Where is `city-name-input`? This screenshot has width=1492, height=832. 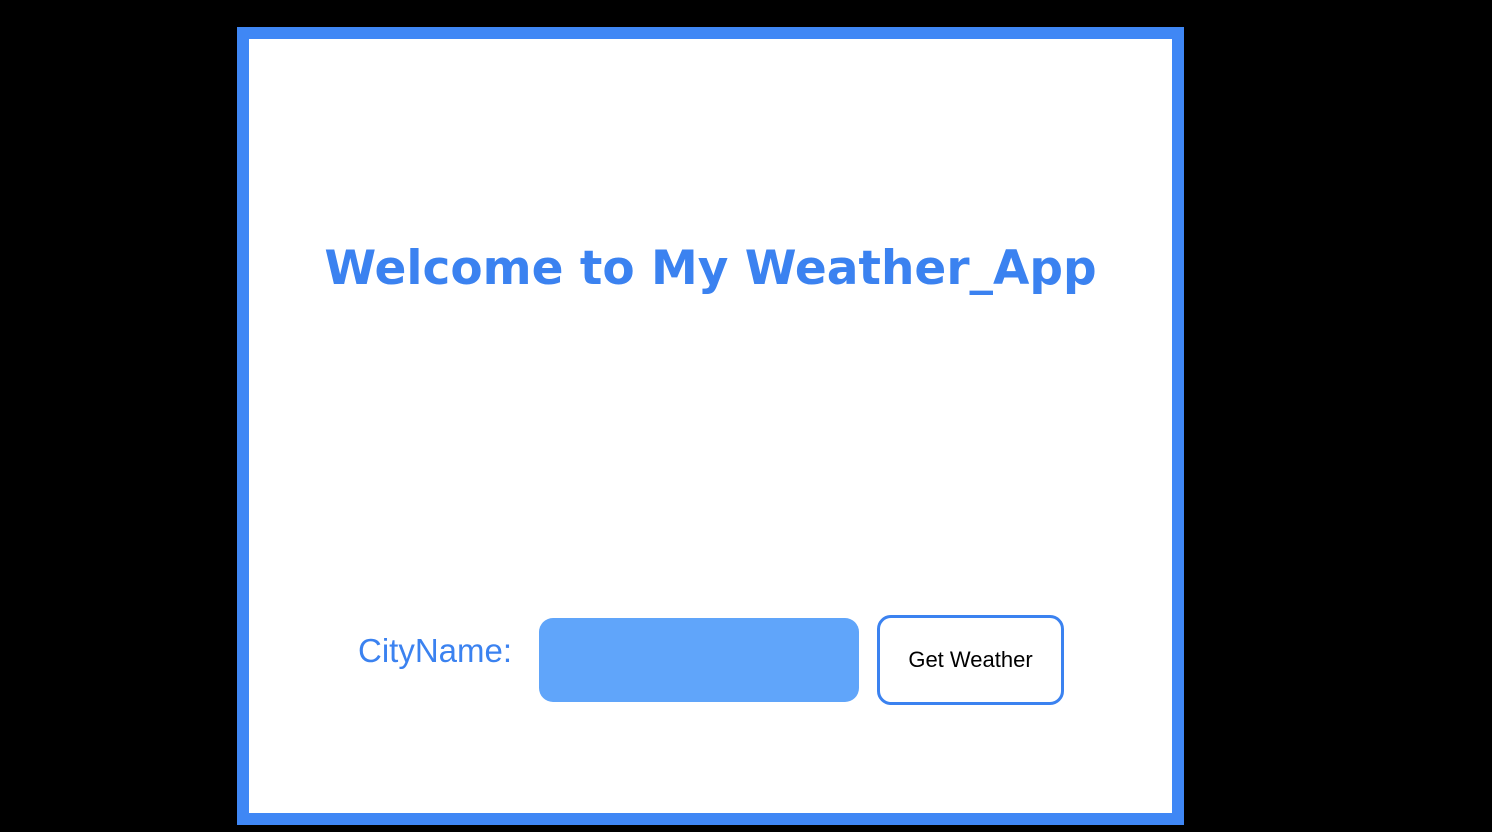 city-name-input is located at coordinates (699, 660).